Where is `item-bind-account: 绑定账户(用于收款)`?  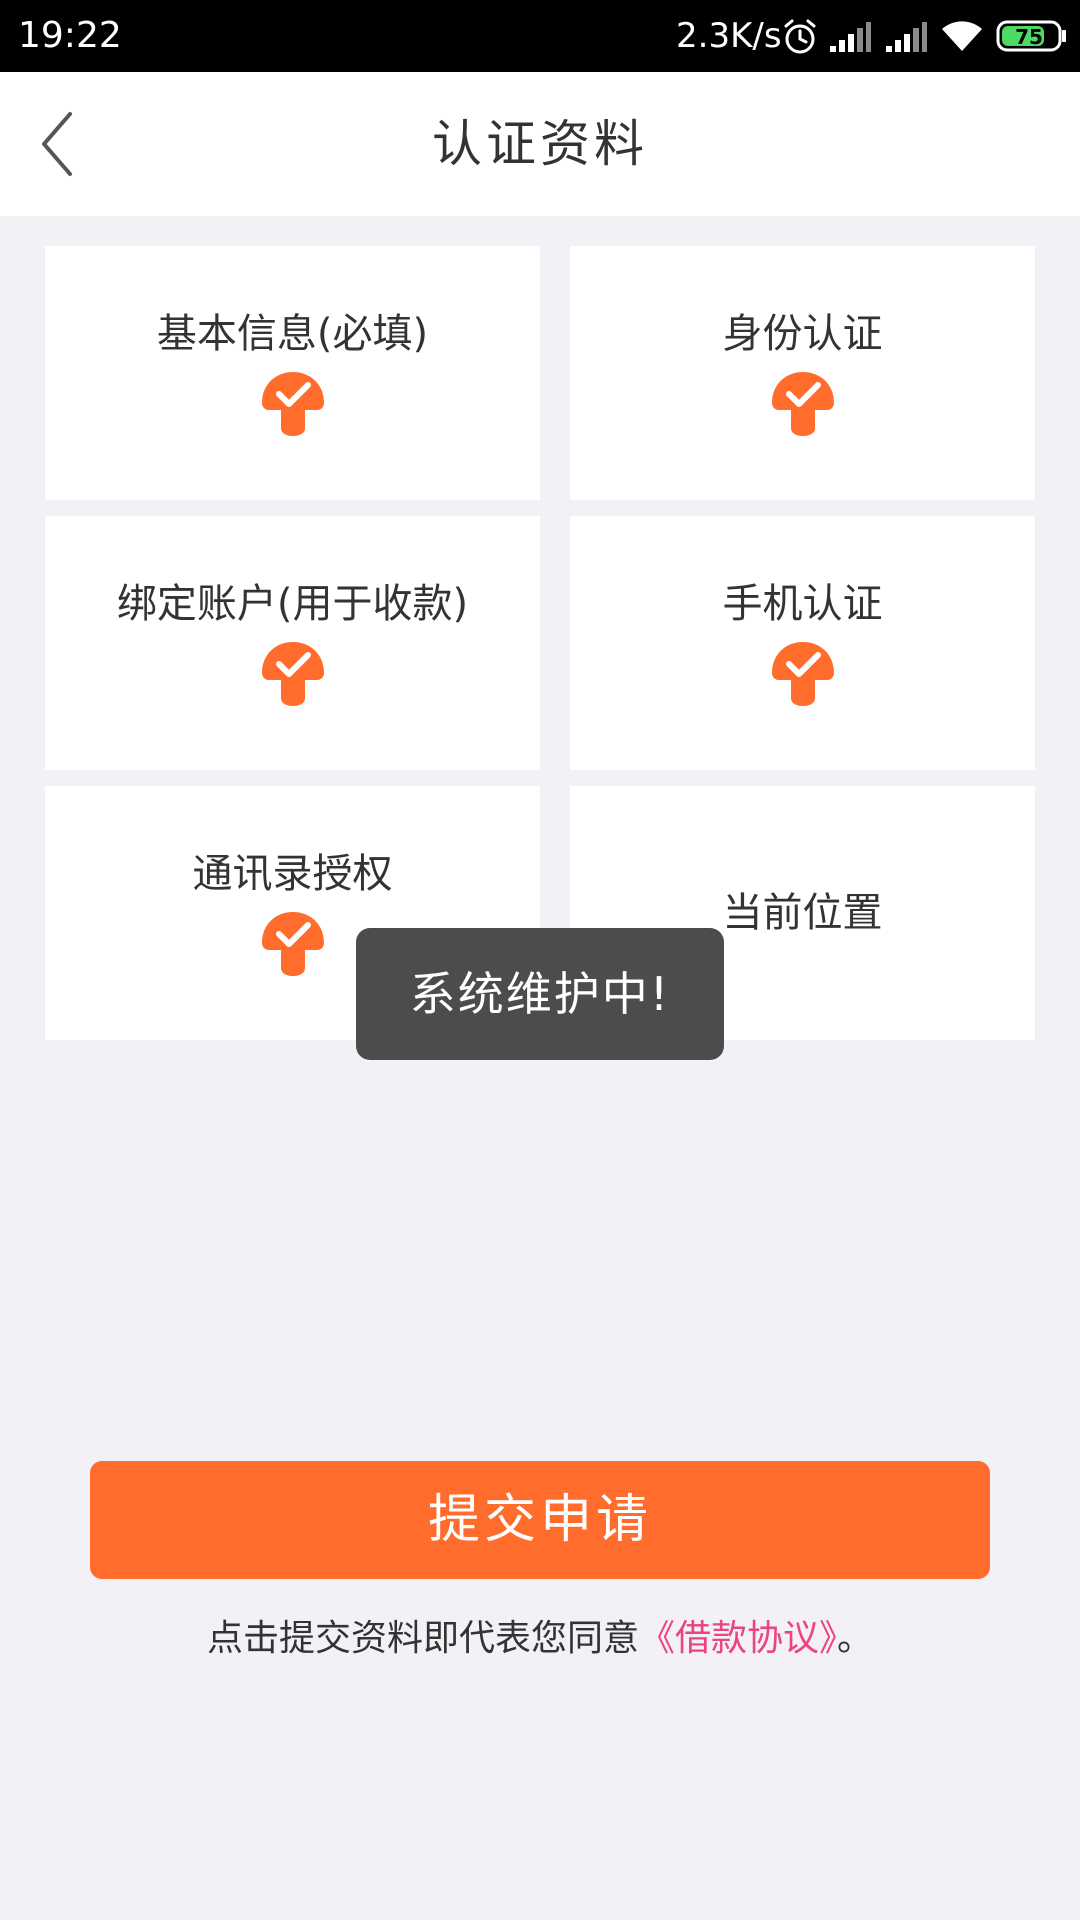 item-bind-account: 绑定账户(用于收款) is located at coordinates (292, 643).